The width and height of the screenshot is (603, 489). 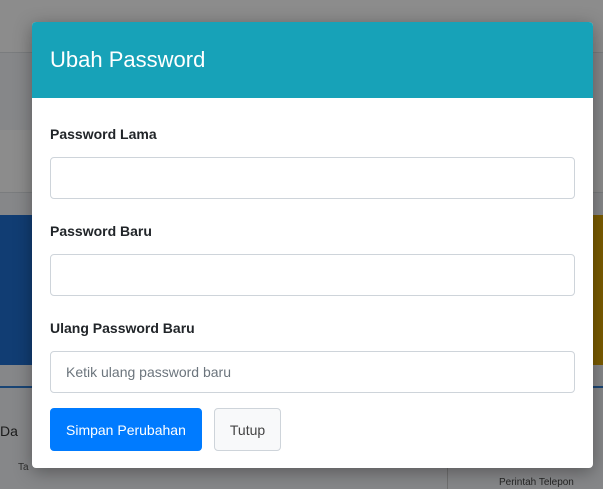 I want to click on confirm-password-input, so click(x=312, y=372).